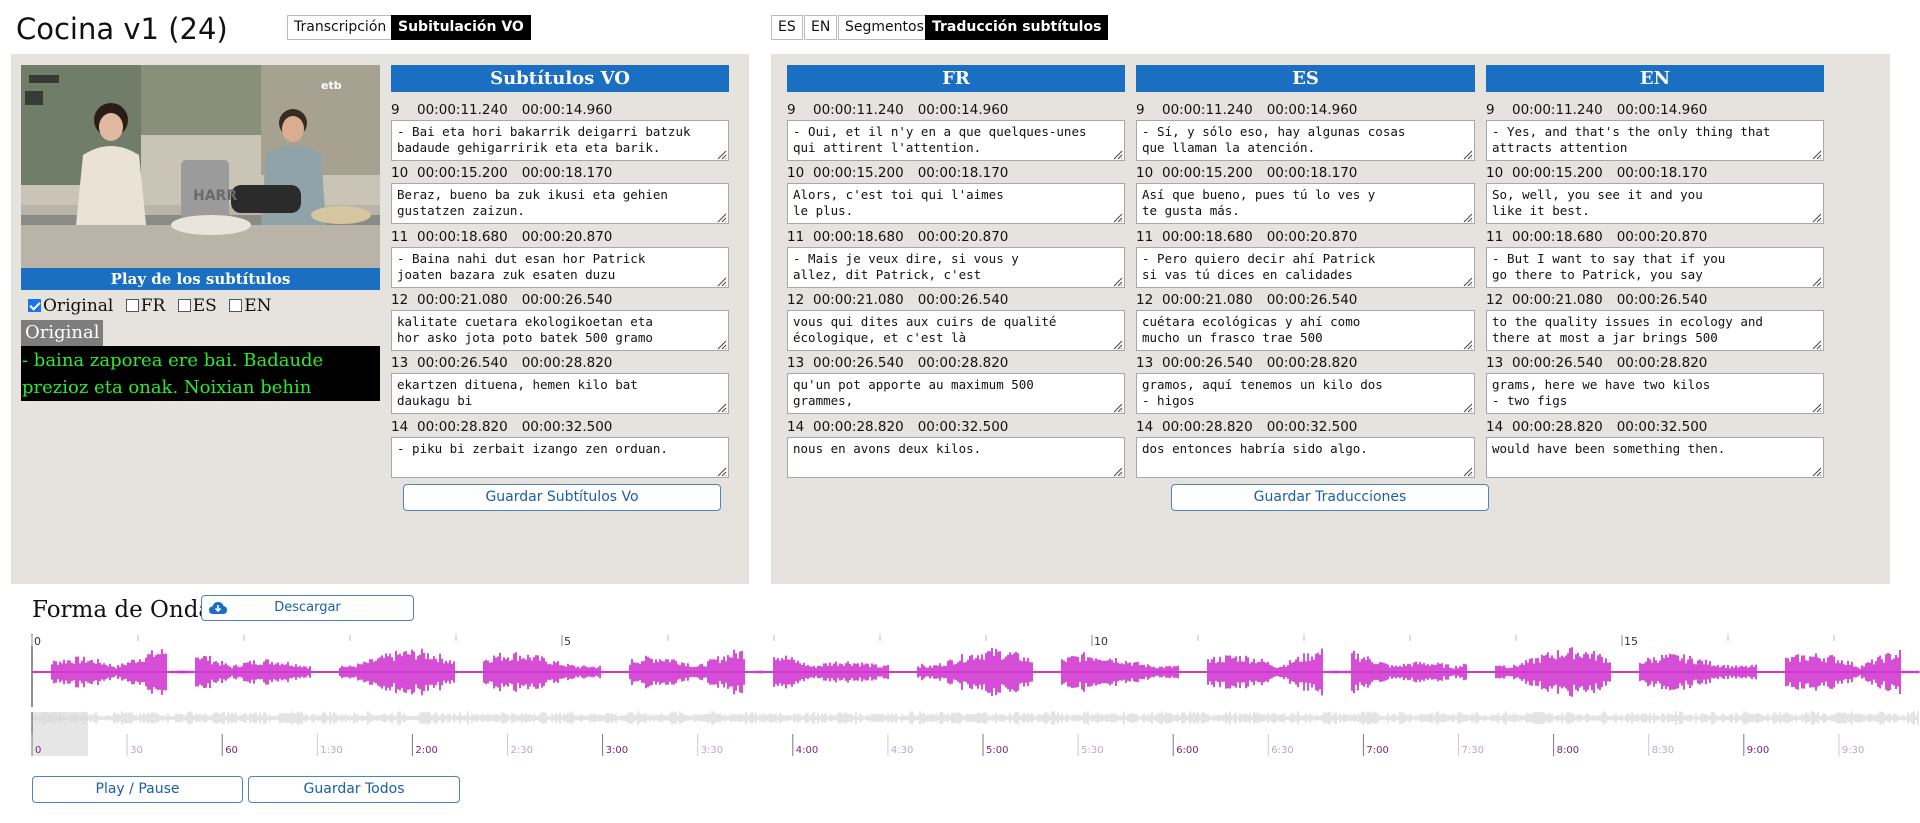 This screenshot has width=1920, height=823. Describe the element at coordinates (340, 27) in the screenshot. I see `tab-transcripcion: Transcripción` at that location.